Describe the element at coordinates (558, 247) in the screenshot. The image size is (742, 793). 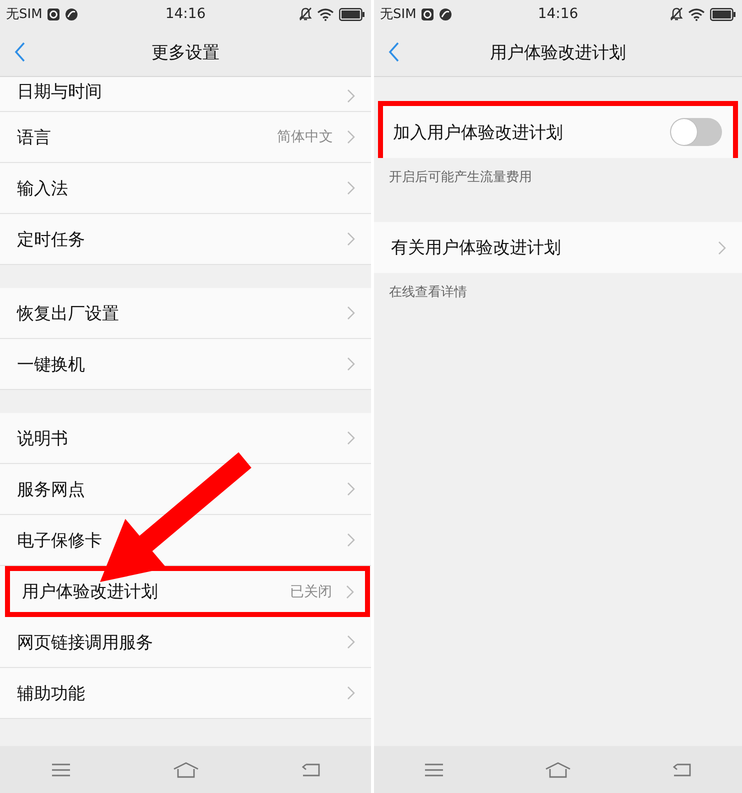
I see `settings-row: 有关用户体验改进计划` at that location.